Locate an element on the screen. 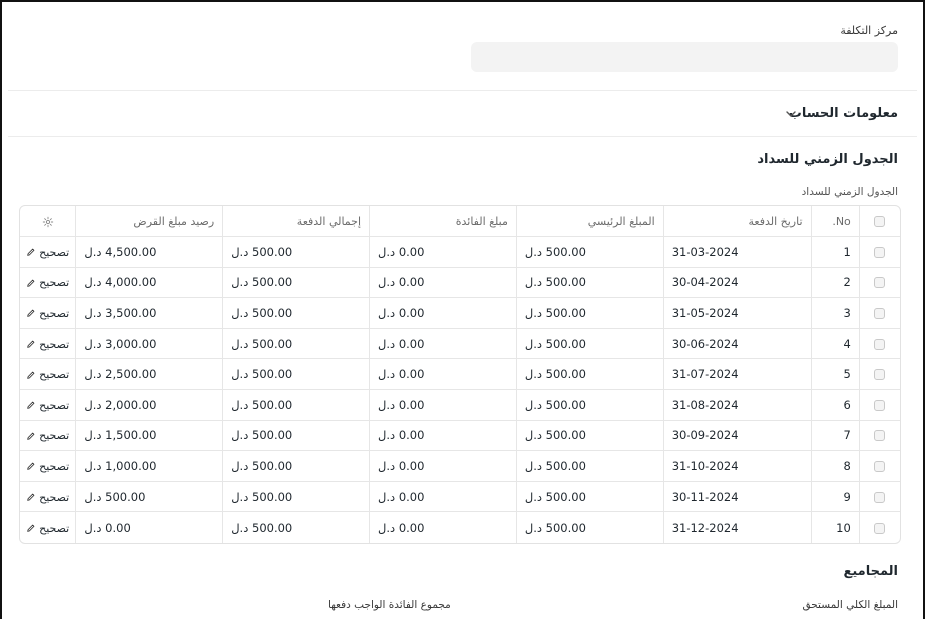  payment-date-cell: 31-07-2024 is located at coordinates (736, 374).